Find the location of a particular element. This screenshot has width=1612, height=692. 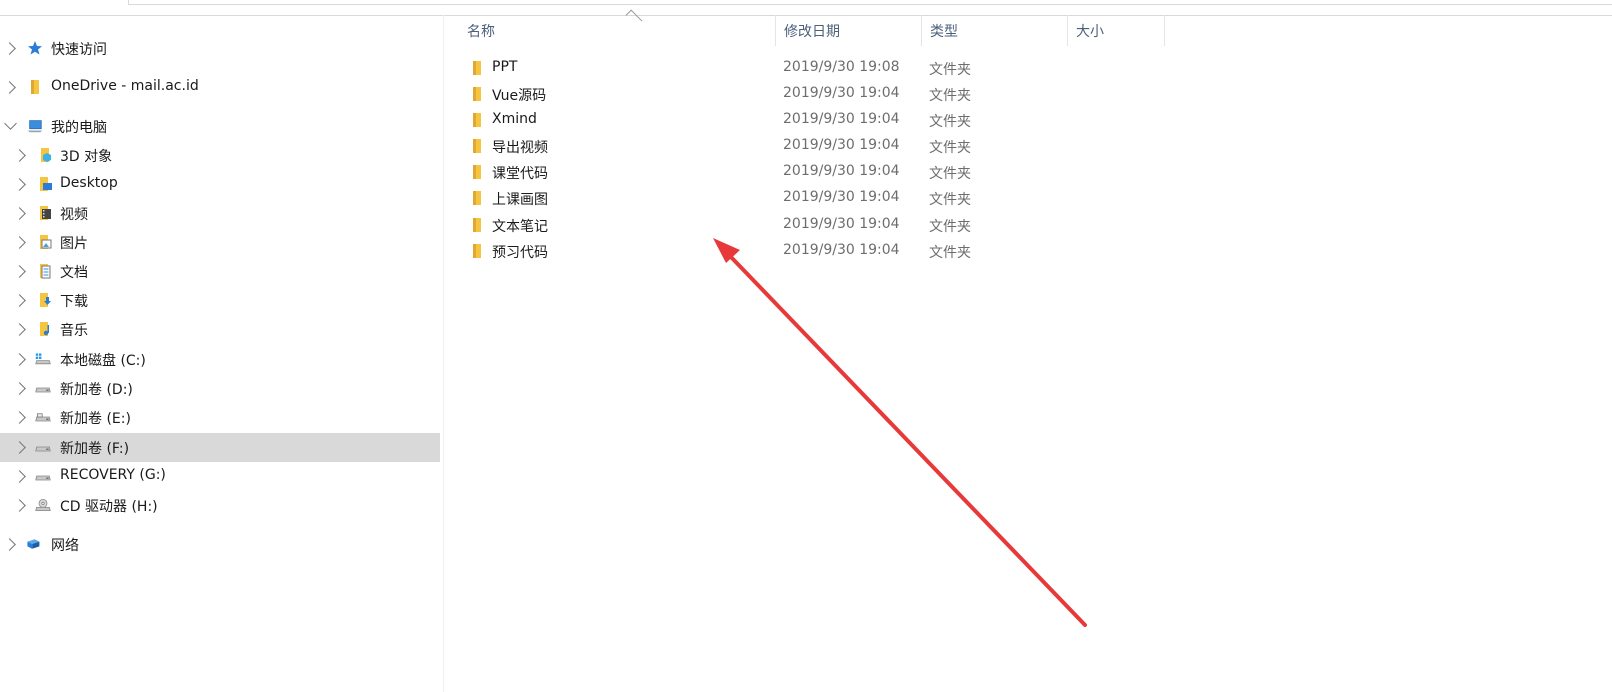

file-row: Vue源码 2019/9/30 19:04 文件夹 is located at coordinates (812, 94).